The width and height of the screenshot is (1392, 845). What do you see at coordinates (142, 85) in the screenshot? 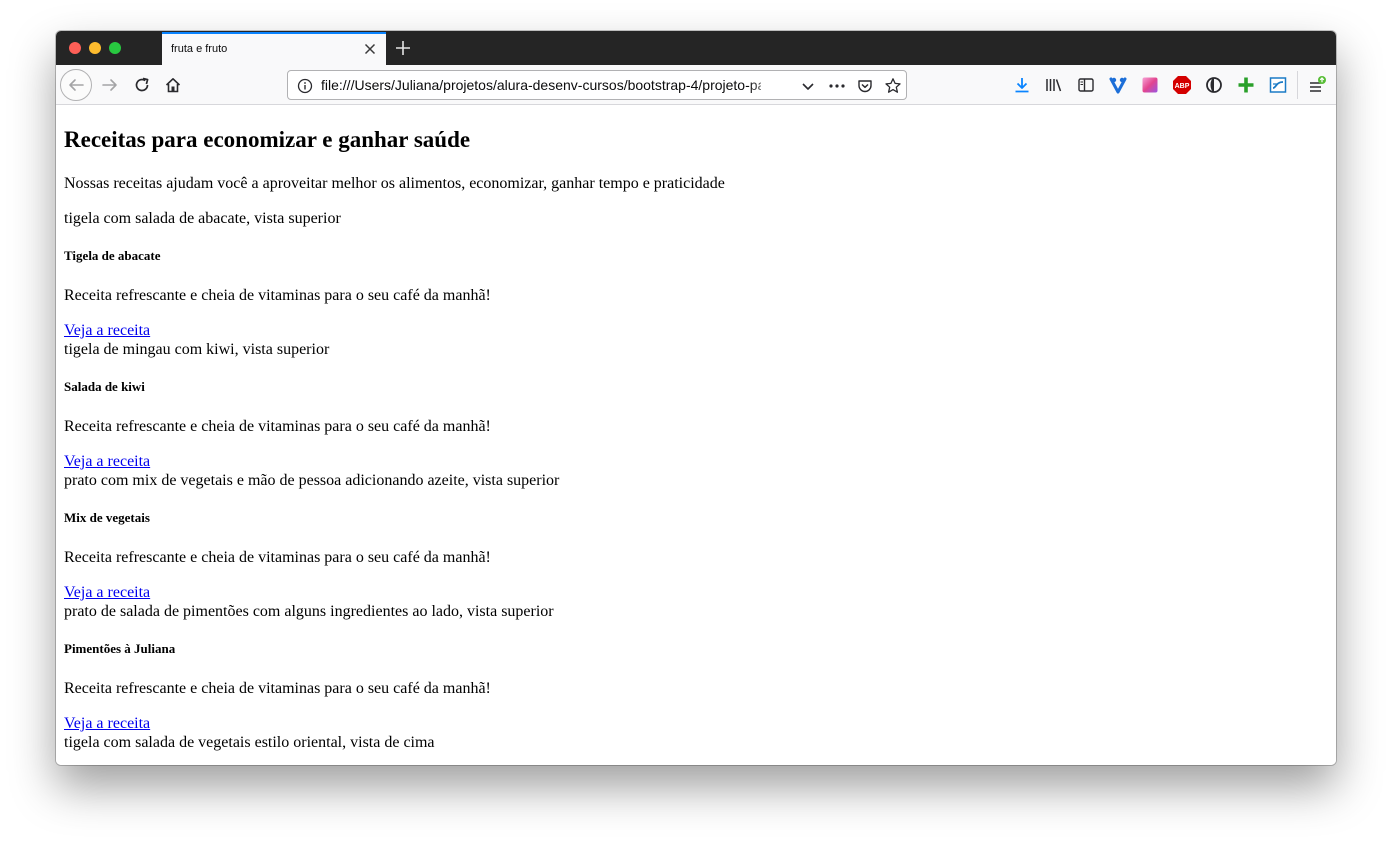
I see `reload-icon` at bounding box center [142, 85].